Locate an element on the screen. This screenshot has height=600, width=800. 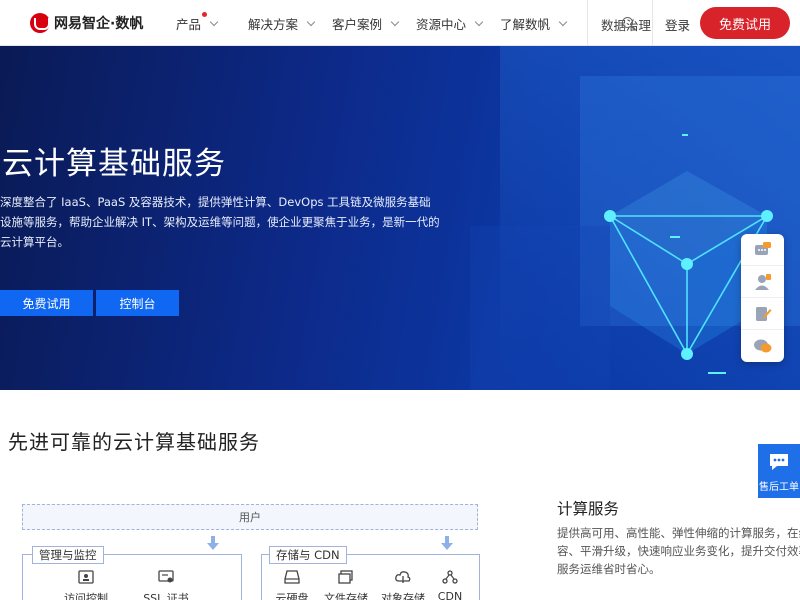
description-line: 容、平滑升级，快速响应业务变化，提升交付效率， is located at coordinates (678, 551).